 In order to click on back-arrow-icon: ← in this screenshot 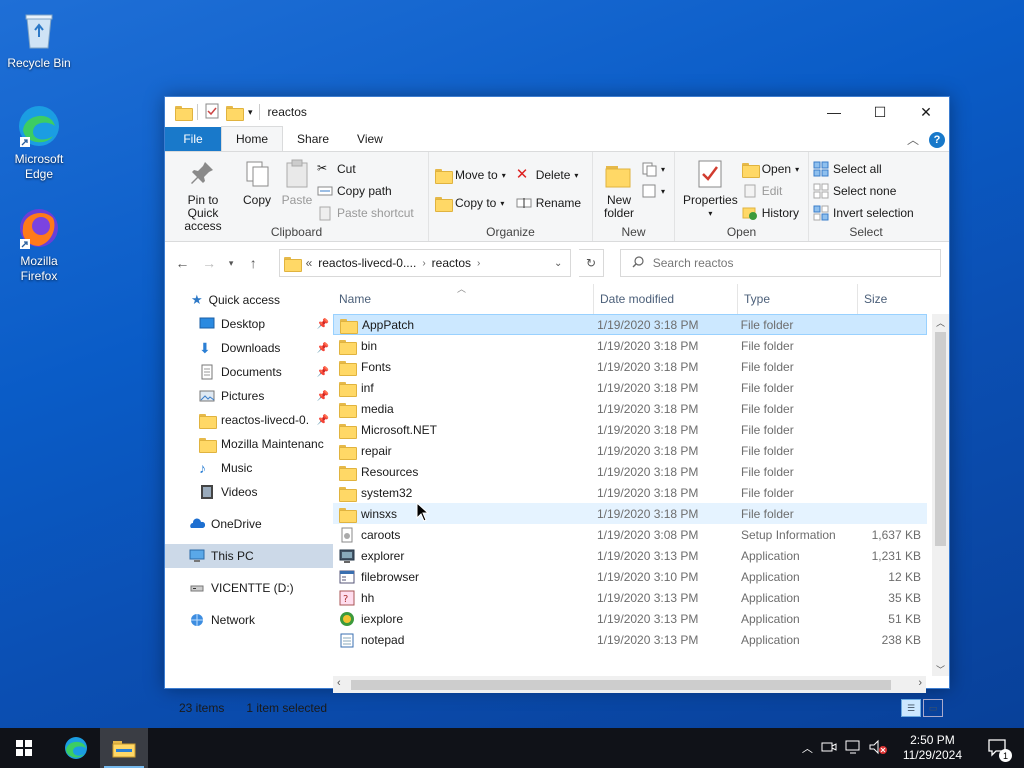, I will do `click(182, 263)`.